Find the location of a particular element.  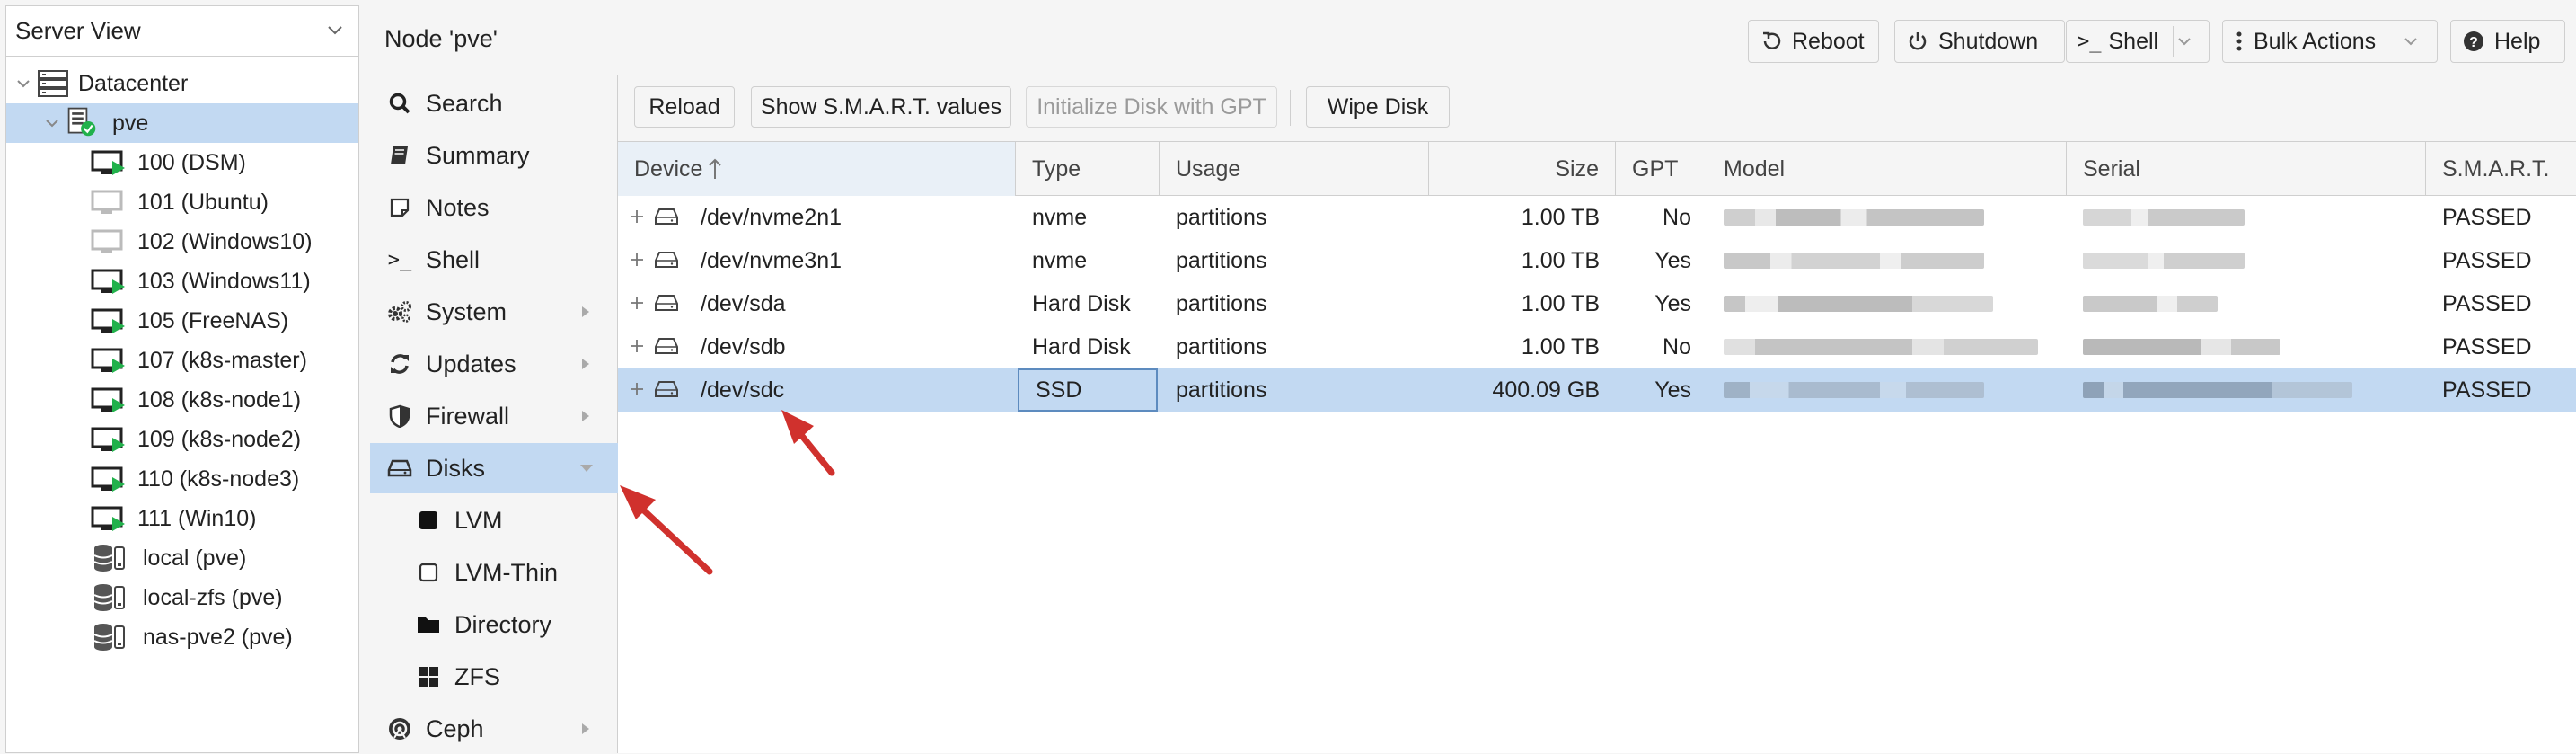

tree-item-vm: 101 (Ubuntu) is located at coordinates (182, 202).